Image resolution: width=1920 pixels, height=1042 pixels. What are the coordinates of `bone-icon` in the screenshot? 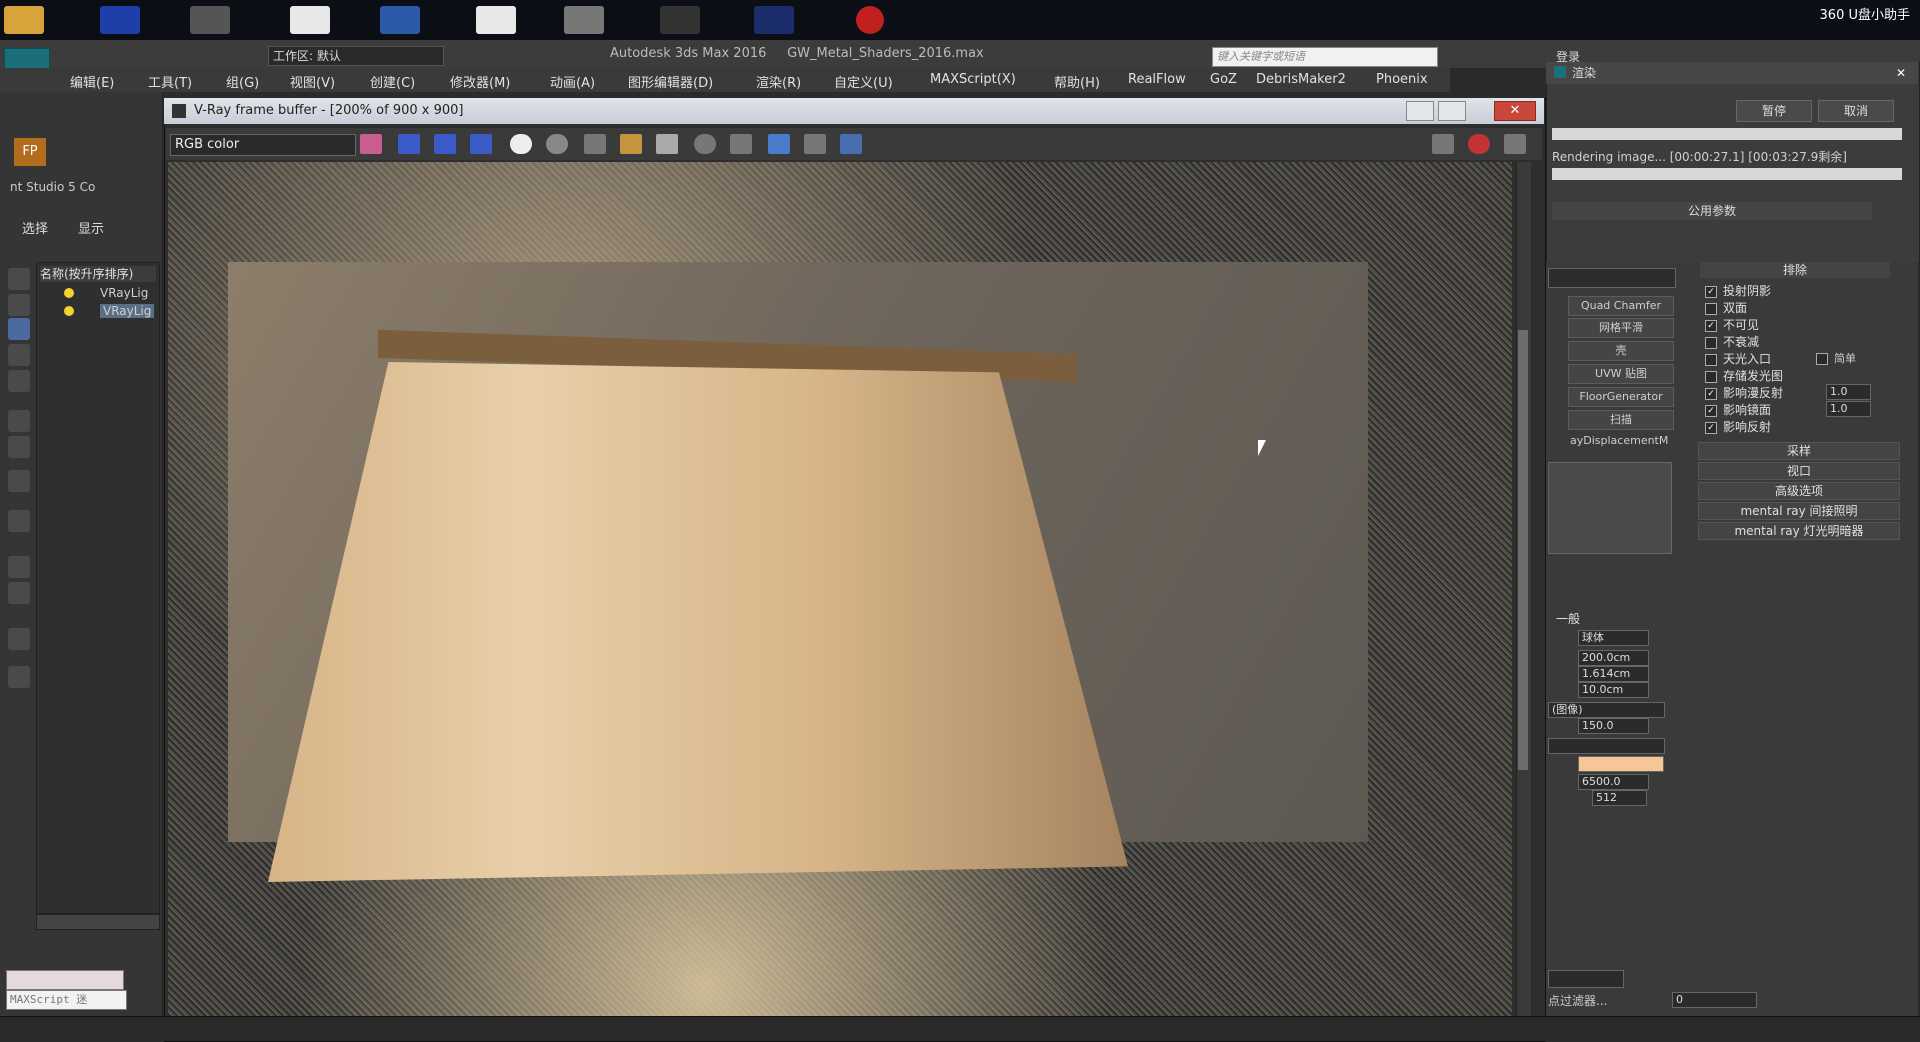 It's located at (19, 421).